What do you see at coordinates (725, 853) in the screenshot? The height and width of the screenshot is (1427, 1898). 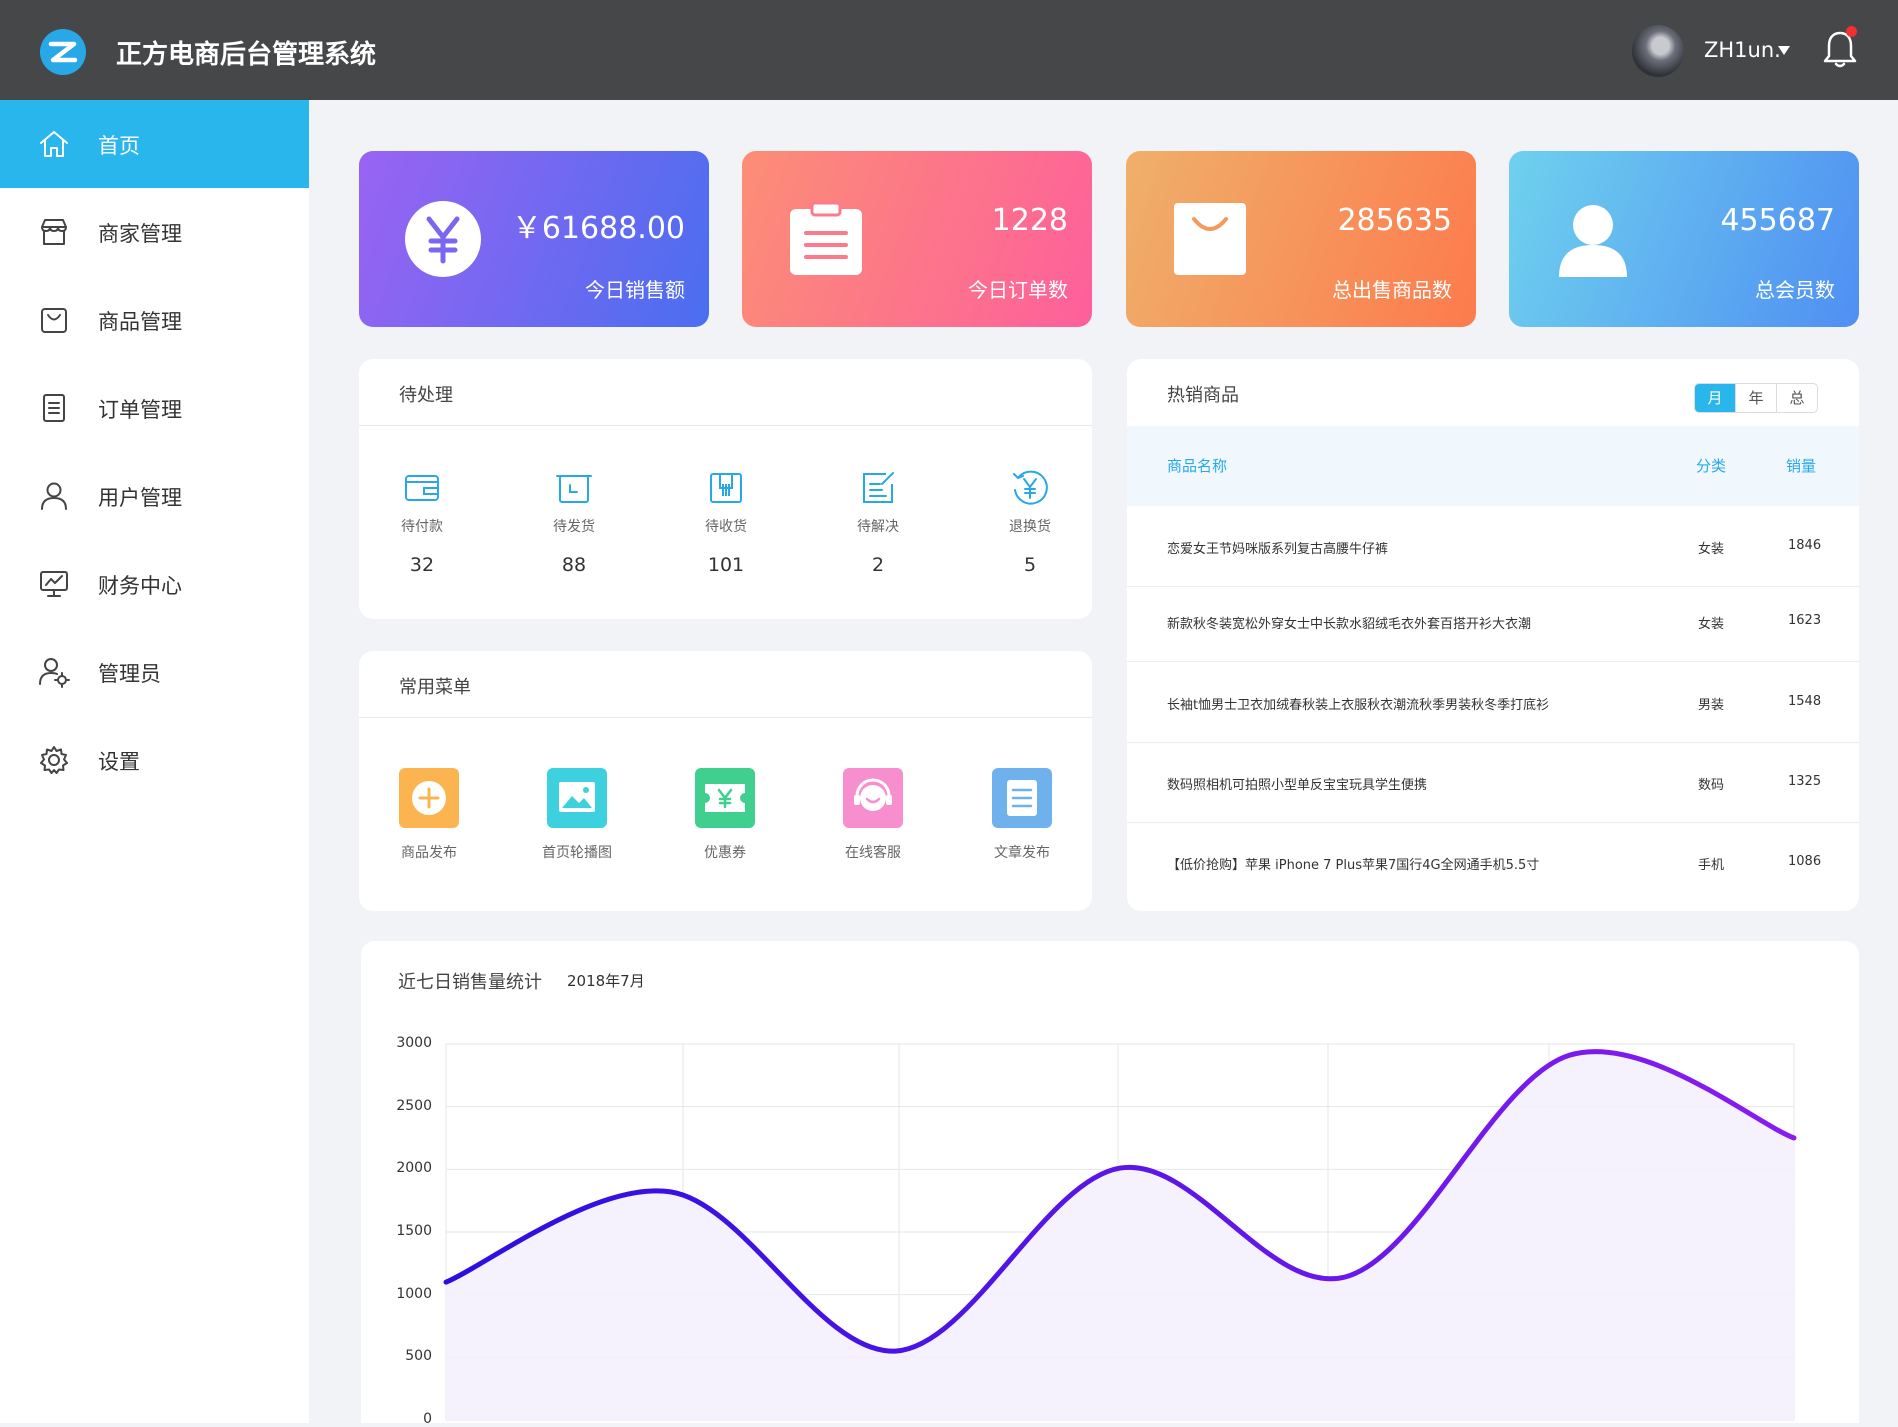 I see `menu-label: 优惠券` at bounding box center [725, 853].